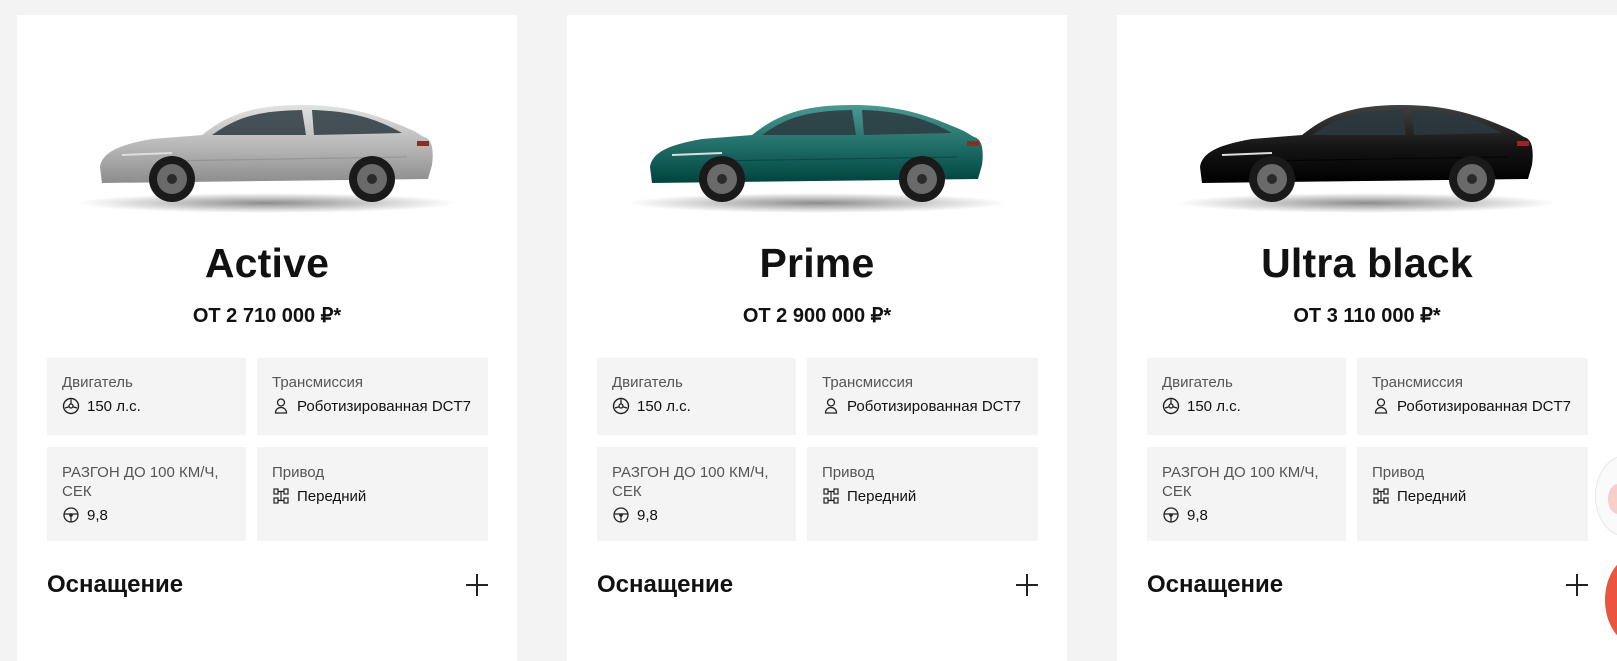  Describe the element at coordinates (1367, 316) in the screenshot. I see `trim-price: ОТ 3 110 000 ₽*` at that location.